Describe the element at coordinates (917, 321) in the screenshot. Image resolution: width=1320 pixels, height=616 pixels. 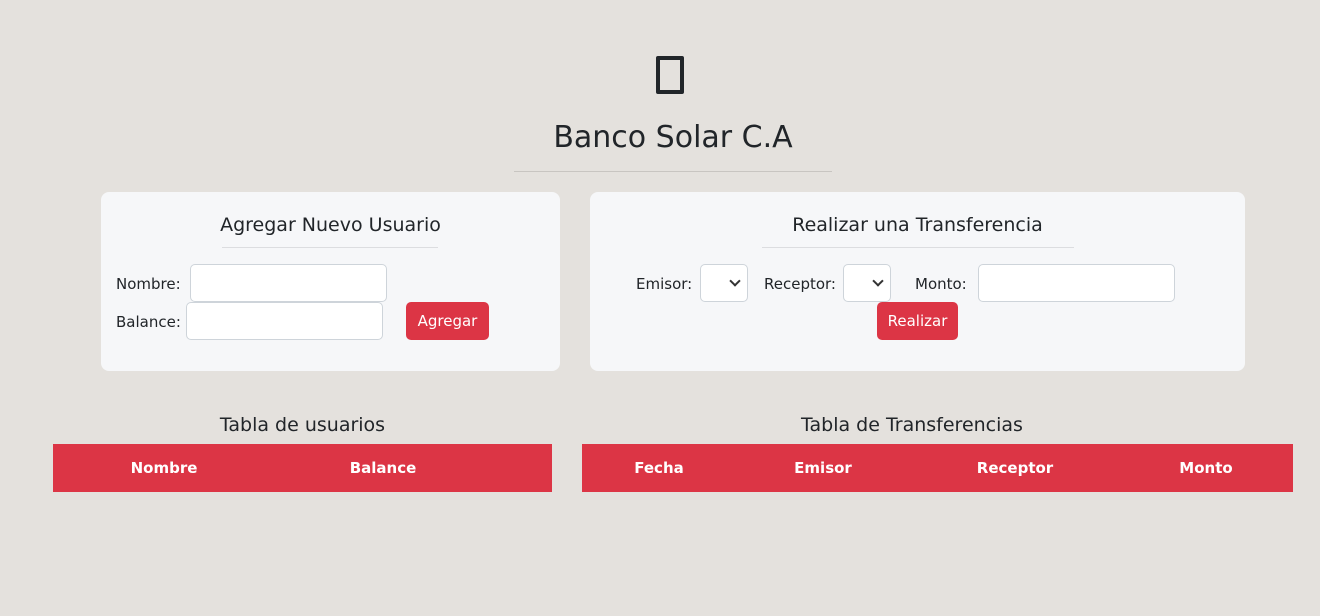
I see `transfer-button: Realizar` at that location.